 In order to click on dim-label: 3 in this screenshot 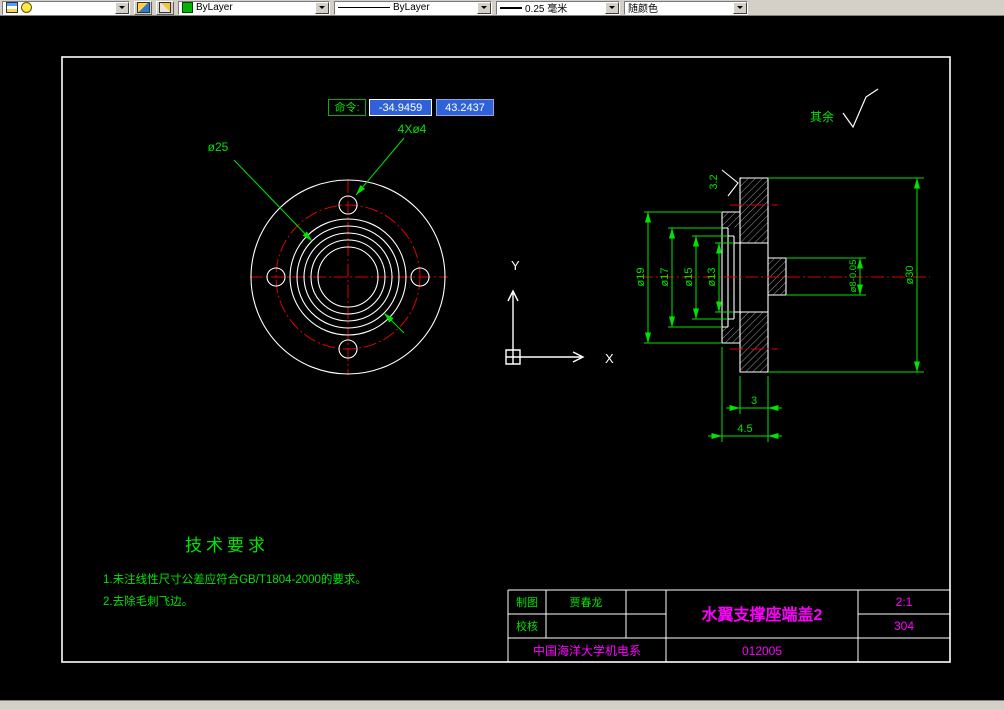, I will do `click(754, 401)`.